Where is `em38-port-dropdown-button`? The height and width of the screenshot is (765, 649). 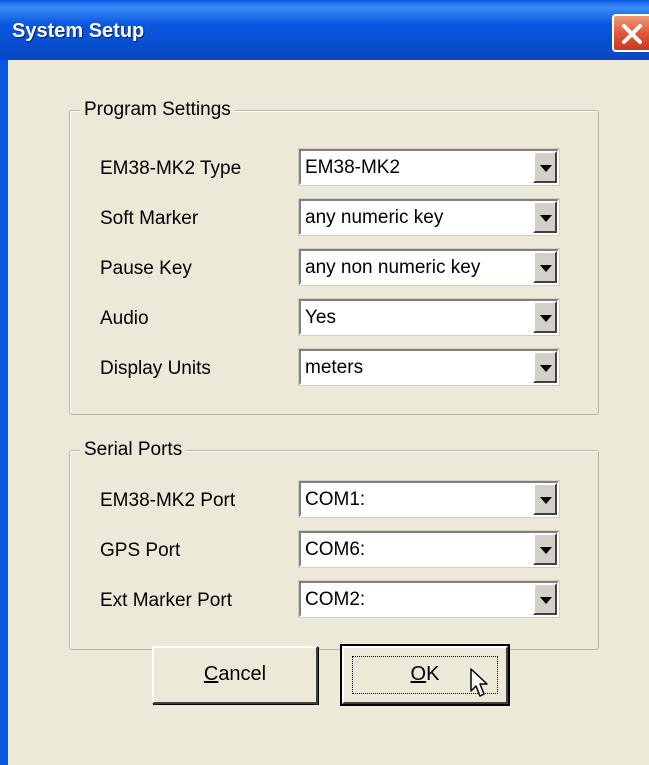 em38-port-dropdown-button is located at coordinates (545, 499).